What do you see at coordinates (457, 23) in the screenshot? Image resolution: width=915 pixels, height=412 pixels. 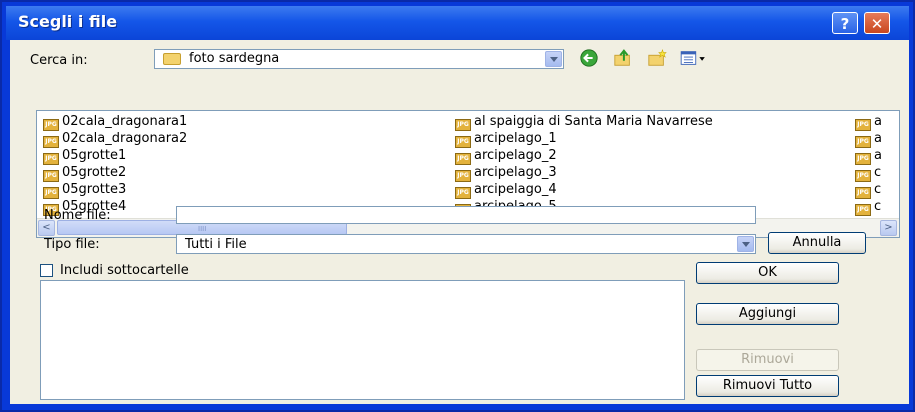 I see `title-bar: Scegli i file ? ✕` at bounding box center [457, 23].